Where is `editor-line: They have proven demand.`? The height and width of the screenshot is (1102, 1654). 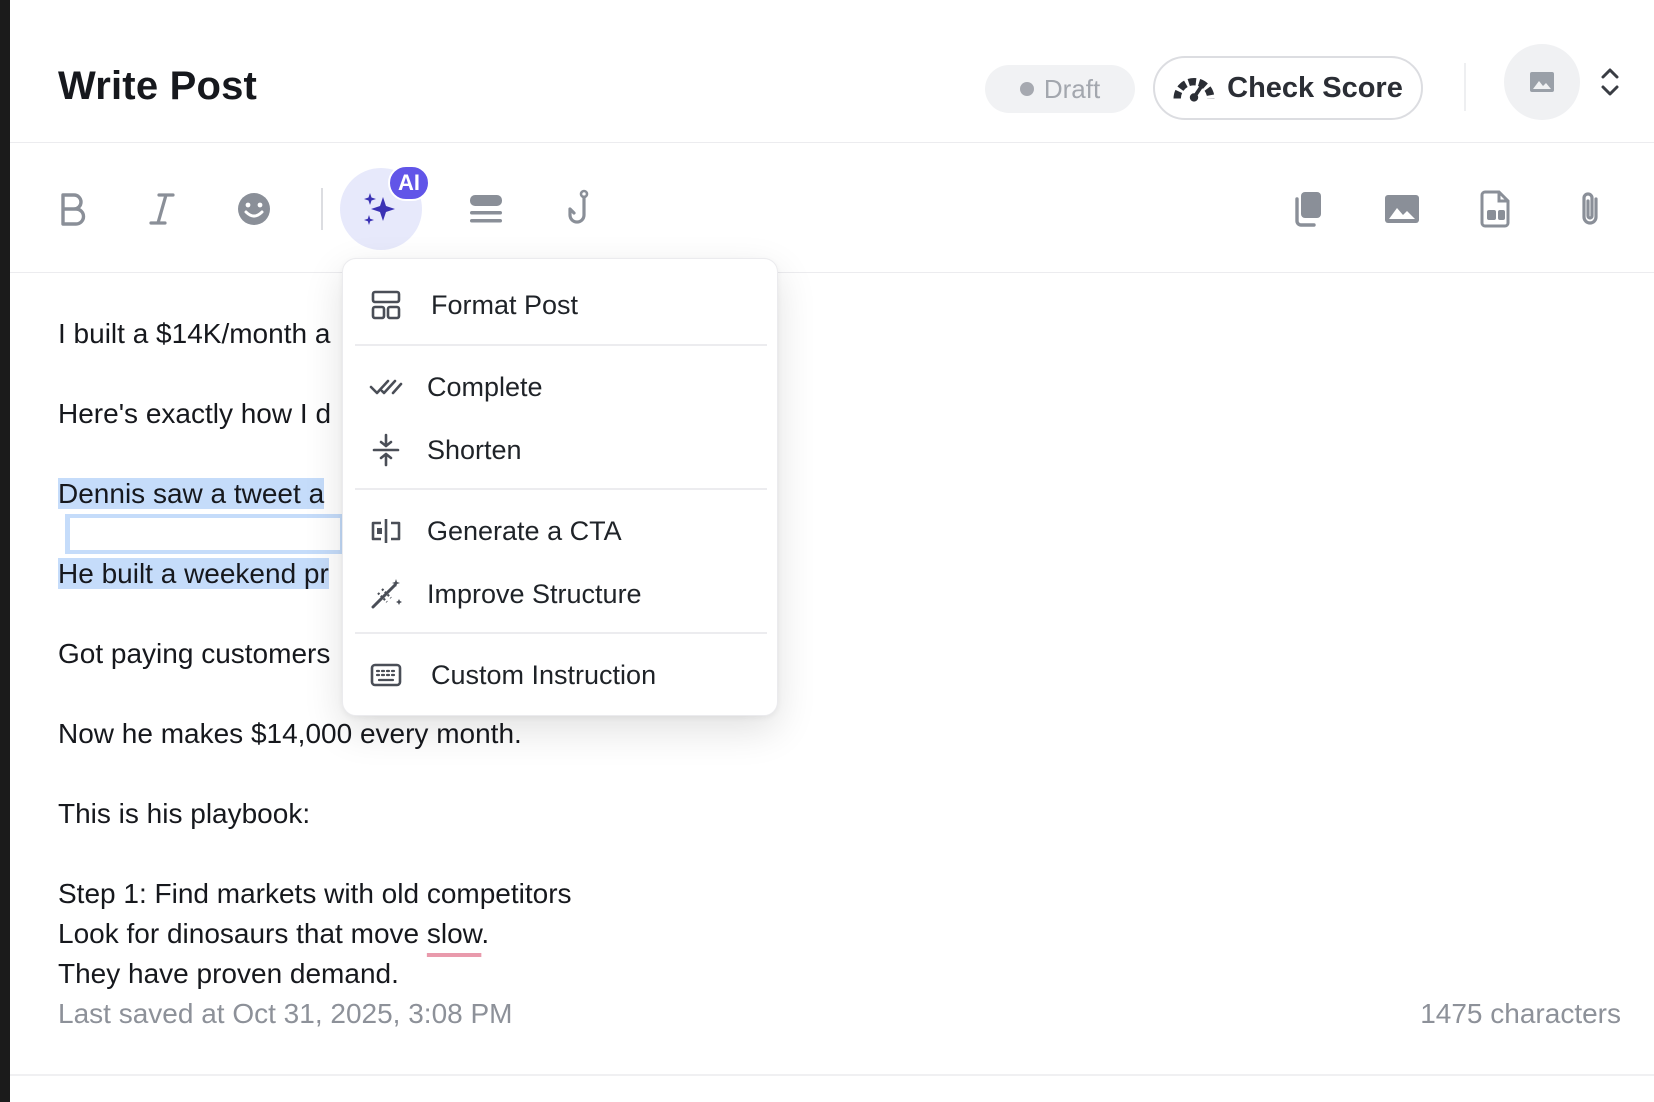 editor-line: They have proven demand. is located at coordinates (228, 973).